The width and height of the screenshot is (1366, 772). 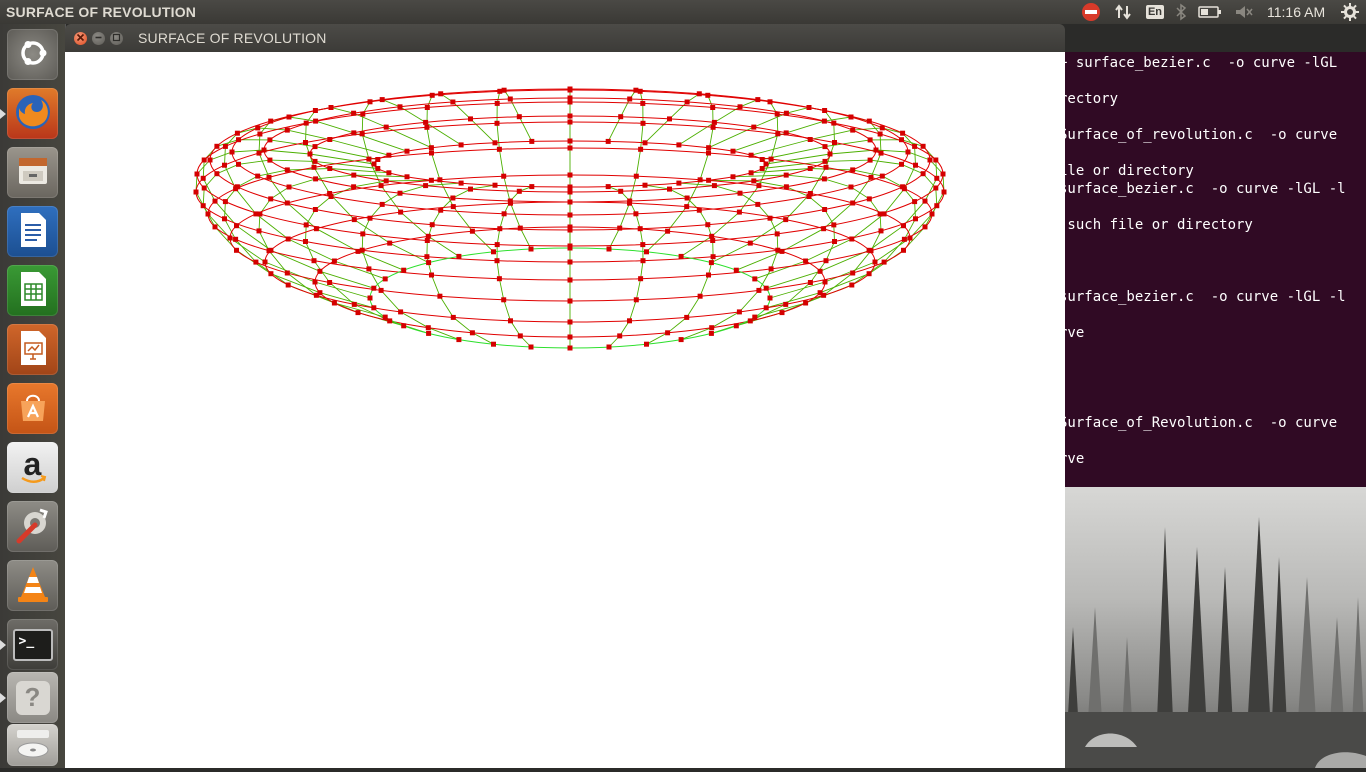 I want to click on top-panel: SURFACE OF REVOLUTION En 11:16 AM, so click(x=683, y=12).